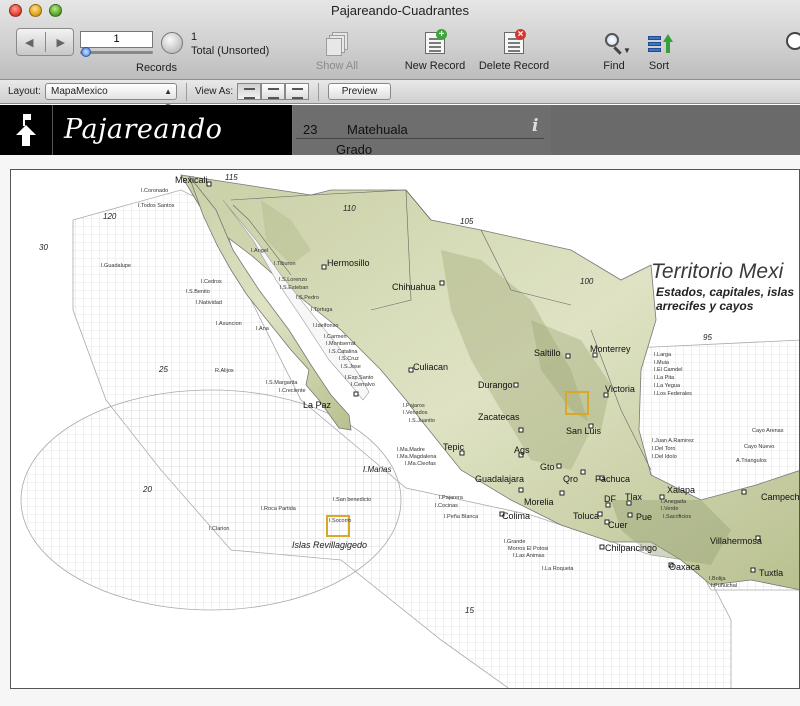 This screenshot has width=800, height=706. Describe the element at coordinates (377, 469) in the screenshot. I see `marias-label: I.Marias` at that location.